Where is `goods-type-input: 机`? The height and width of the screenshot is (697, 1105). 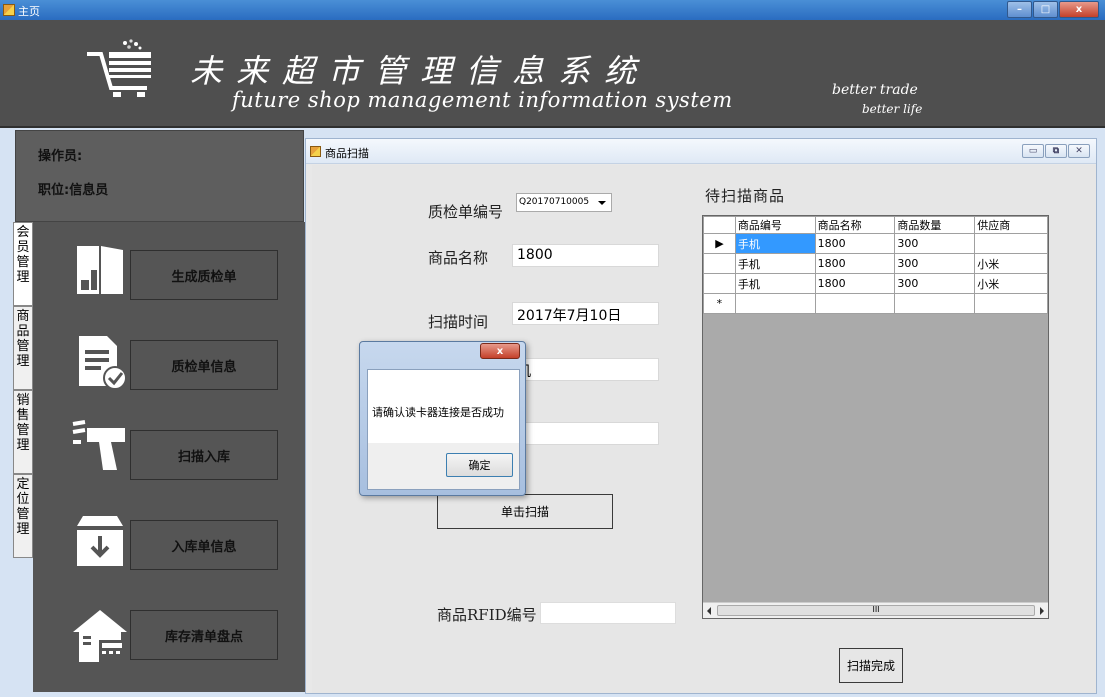 goods-type-input: 机 is located at coordinates (585, 369).